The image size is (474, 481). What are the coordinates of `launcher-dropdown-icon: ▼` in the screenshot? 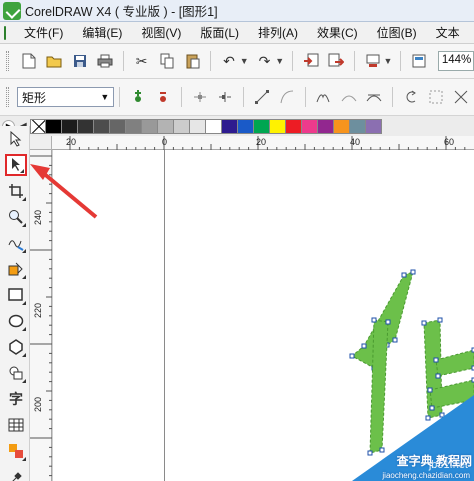 It's located at (388, 61).